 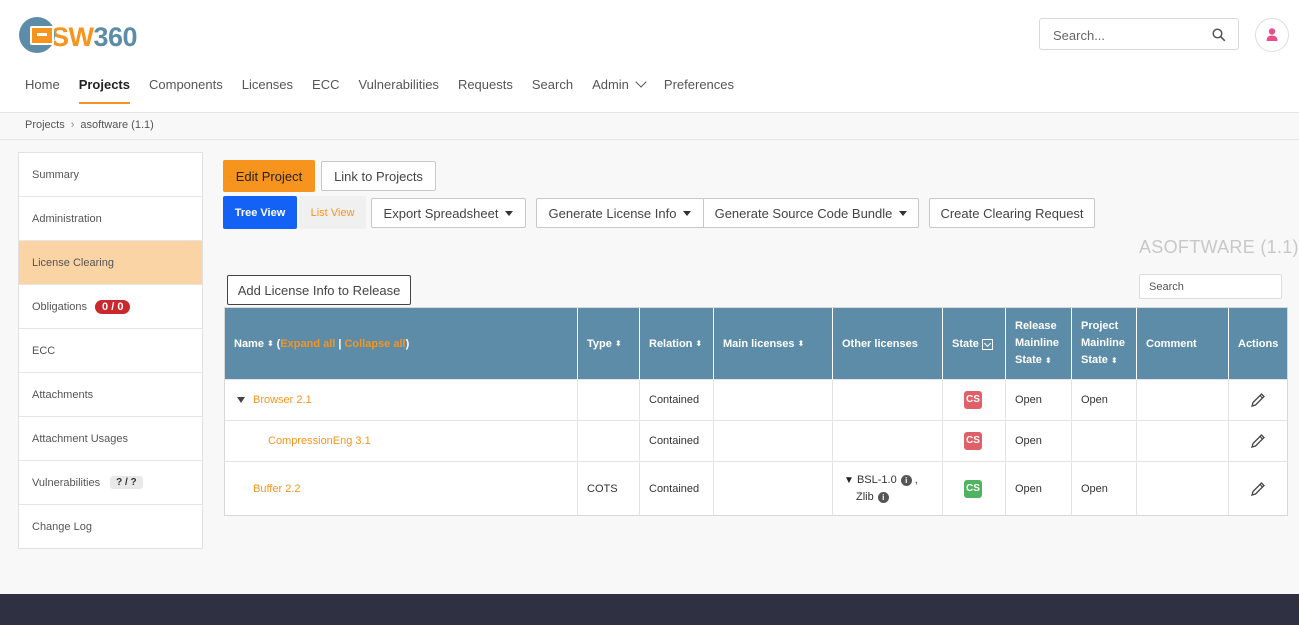 I want to click on generate-license-info-label: Generate License Info, so click(x=612, y=213).